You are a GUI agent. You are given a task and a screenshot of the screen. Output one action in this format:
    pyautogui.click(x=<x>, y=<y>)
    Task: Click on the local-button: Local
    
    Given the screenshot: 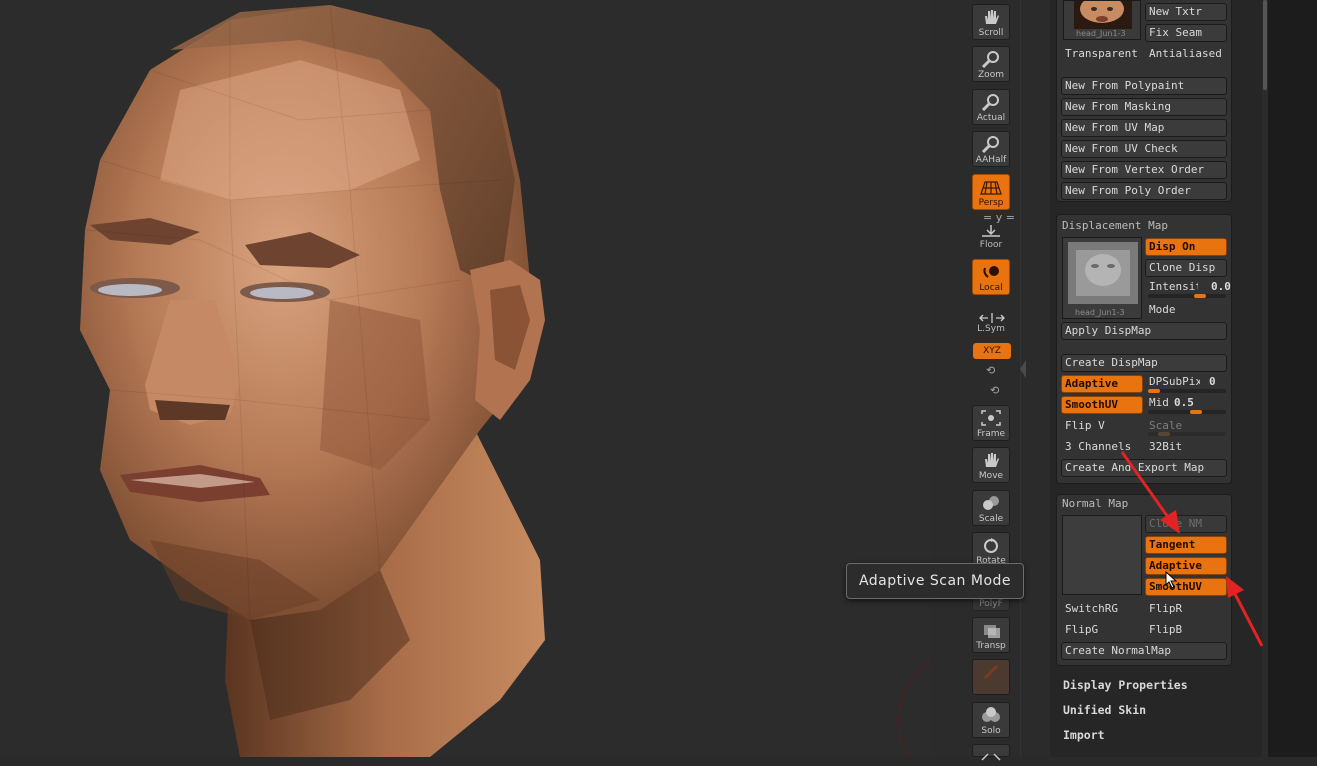 What is the action you would take?
    pyautogui.click(x=991, y=277)
    